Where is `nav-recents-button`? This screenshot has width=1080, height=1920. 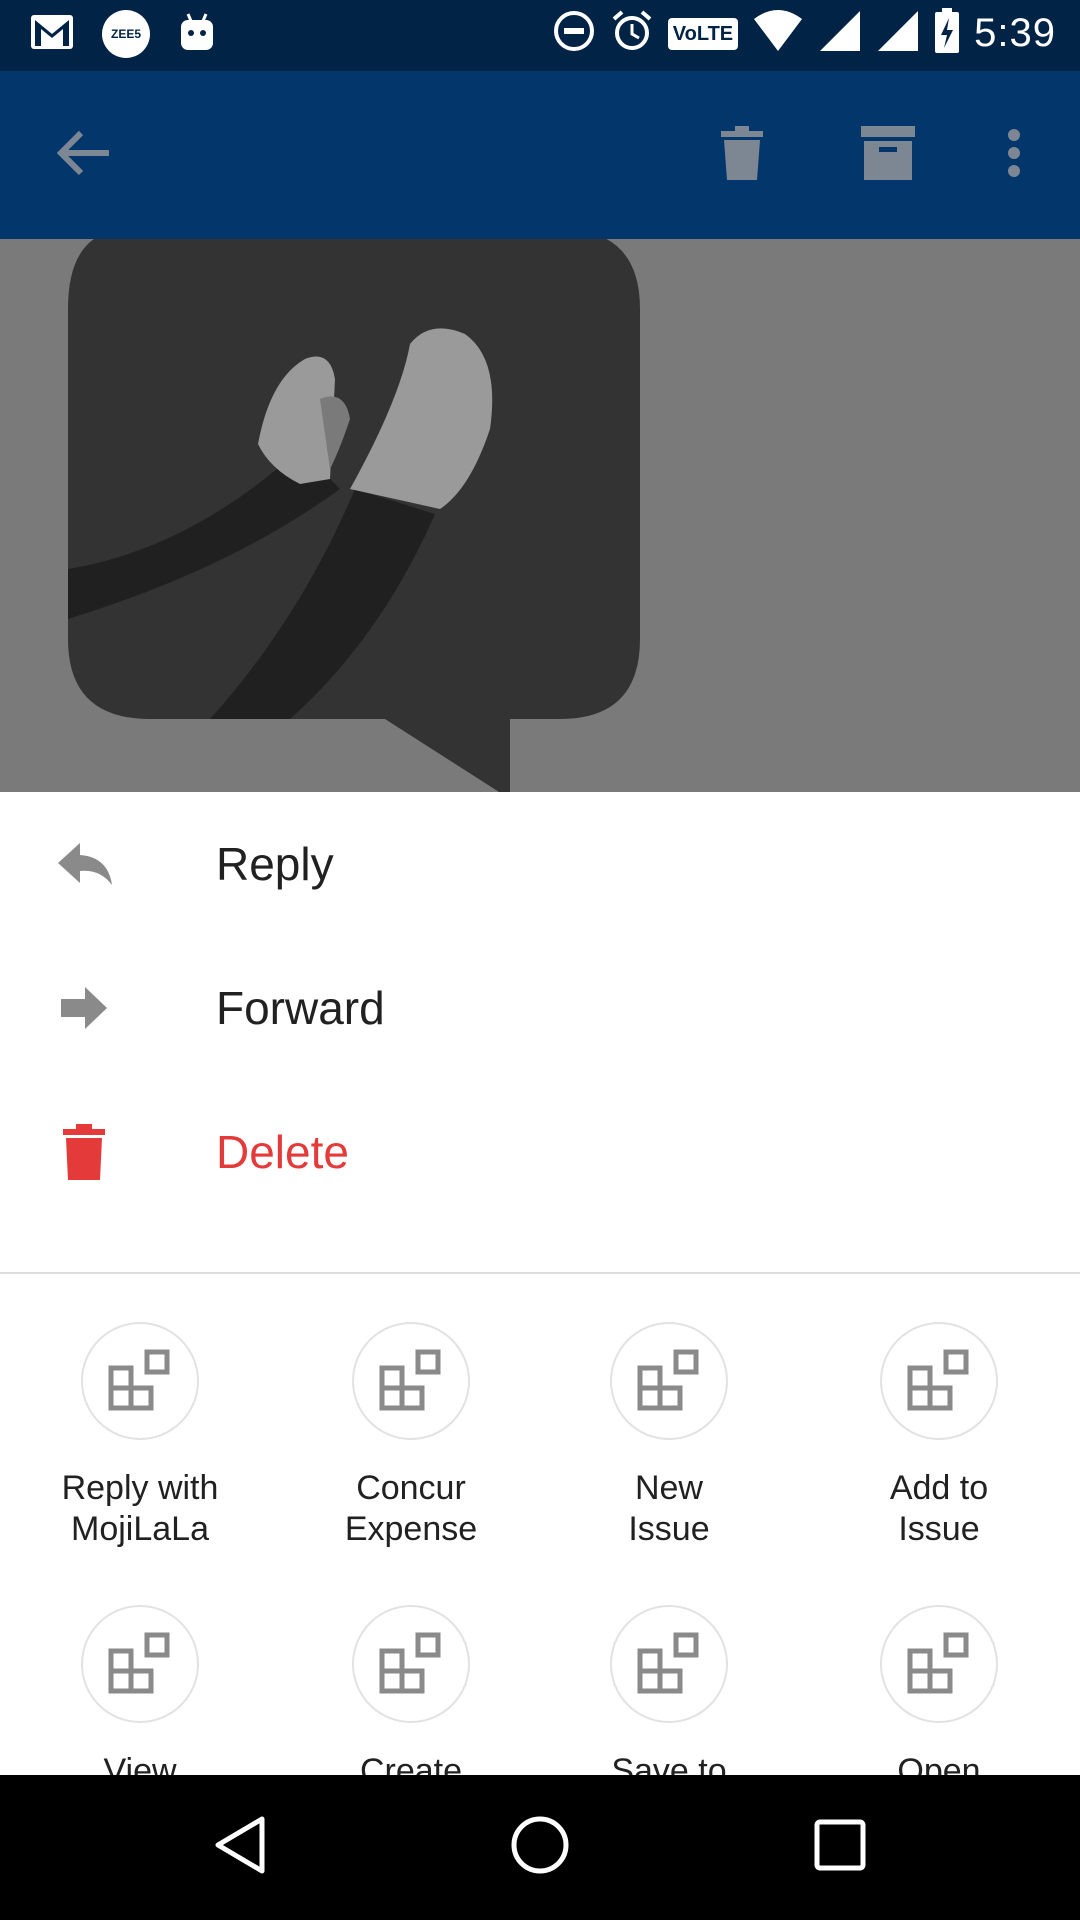
nav-recents-button is located at coordinates (840, 1847).